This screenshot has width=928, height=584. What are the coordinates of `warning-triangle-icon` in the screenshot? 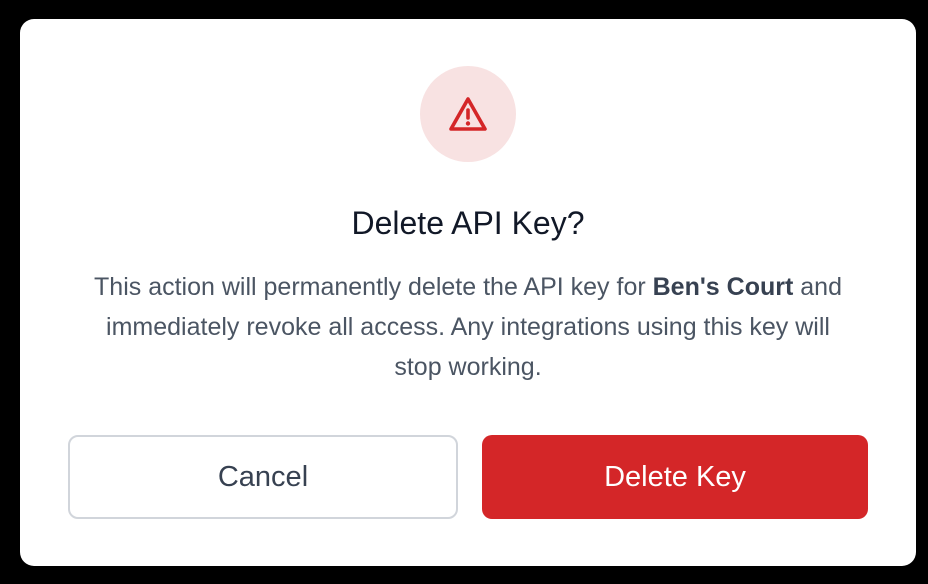 It's located at (468, 114).